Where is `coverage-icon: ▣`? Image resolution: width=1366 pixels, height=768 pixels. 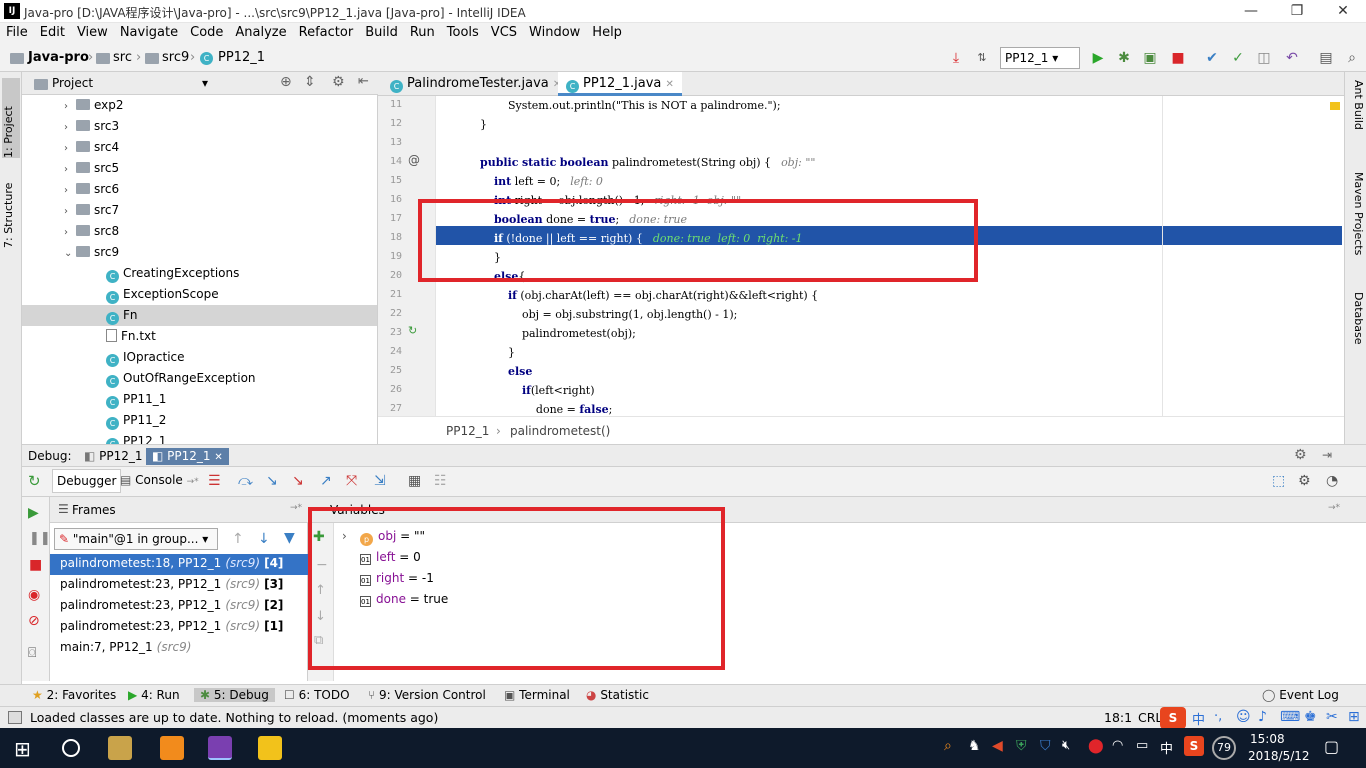
coverage-icon: ▣ is located at coordinates (1150, 58).